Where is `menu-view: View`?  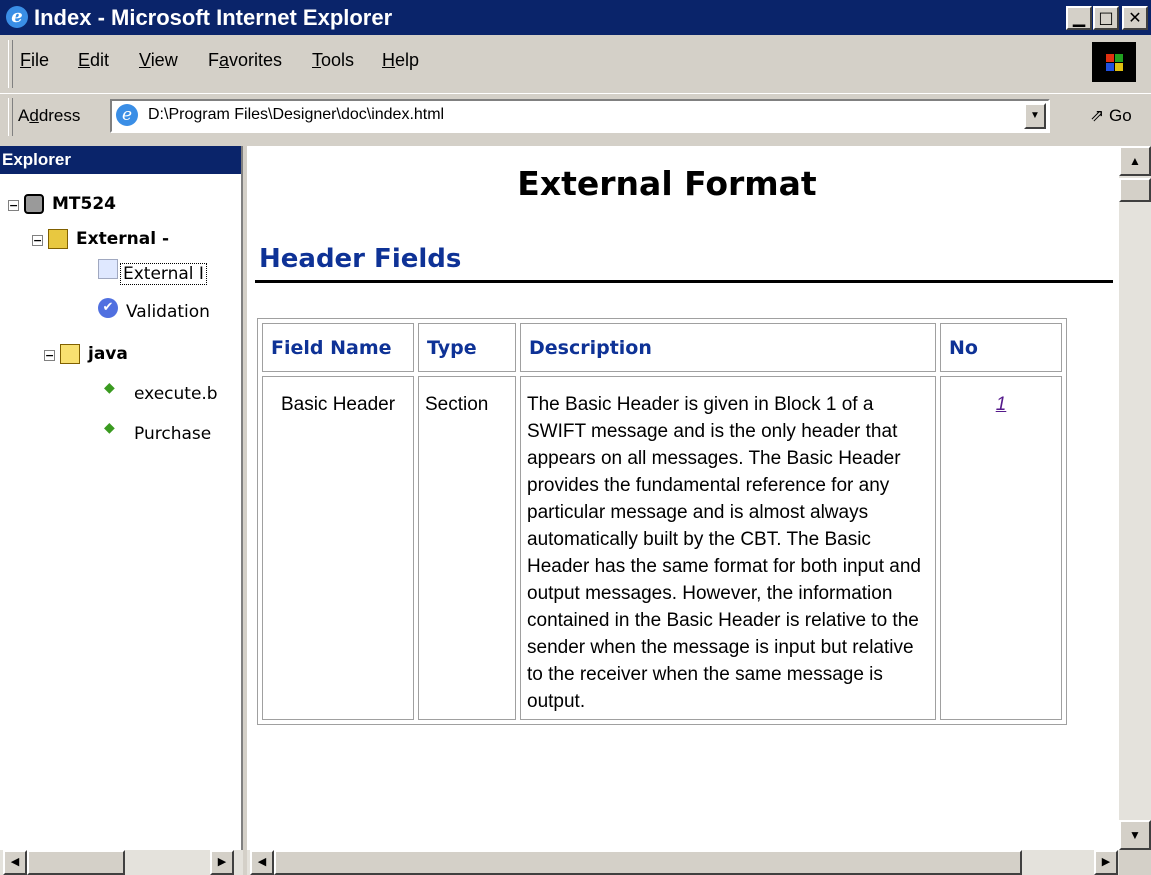 menu-view: View is located at coordinates (158, 60).